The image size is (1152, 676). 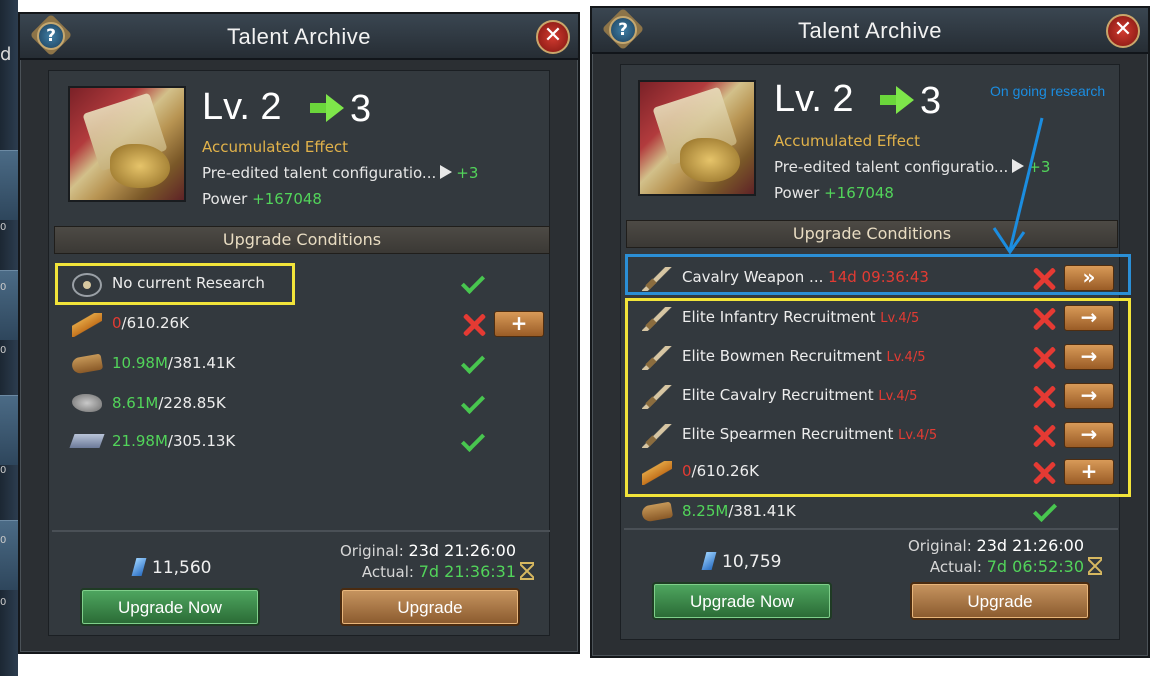 I want to click on background-strip, so click(x=9, y=338).